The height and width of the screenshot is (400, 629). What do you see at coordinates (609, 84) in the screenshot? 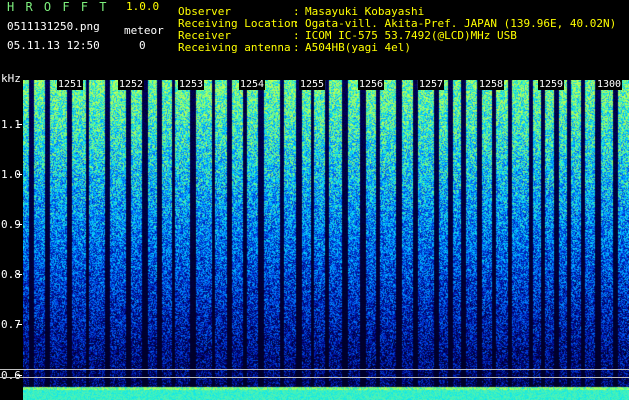
I see `time-tick-label: 1300` at bounding box center [609, 84].